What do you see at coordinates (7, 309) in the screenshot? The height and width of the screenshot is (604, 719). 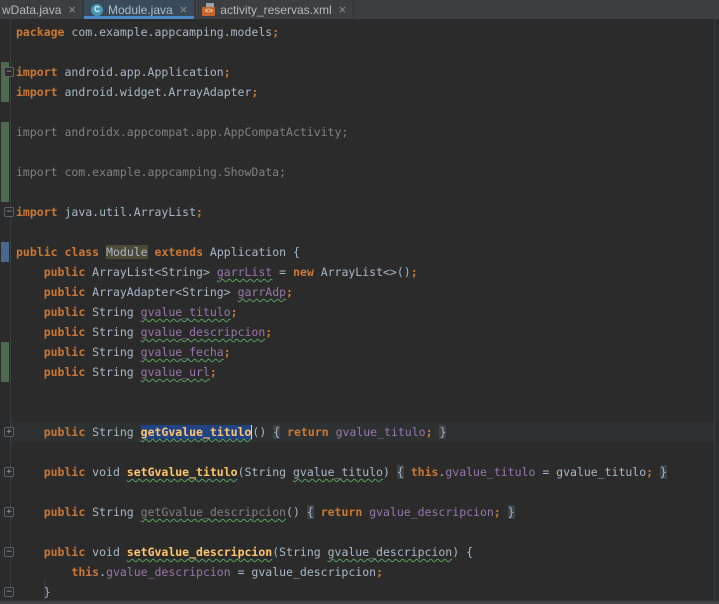 I see `editor-gutter: − − + + + − −` at bounding box center [7, 309].